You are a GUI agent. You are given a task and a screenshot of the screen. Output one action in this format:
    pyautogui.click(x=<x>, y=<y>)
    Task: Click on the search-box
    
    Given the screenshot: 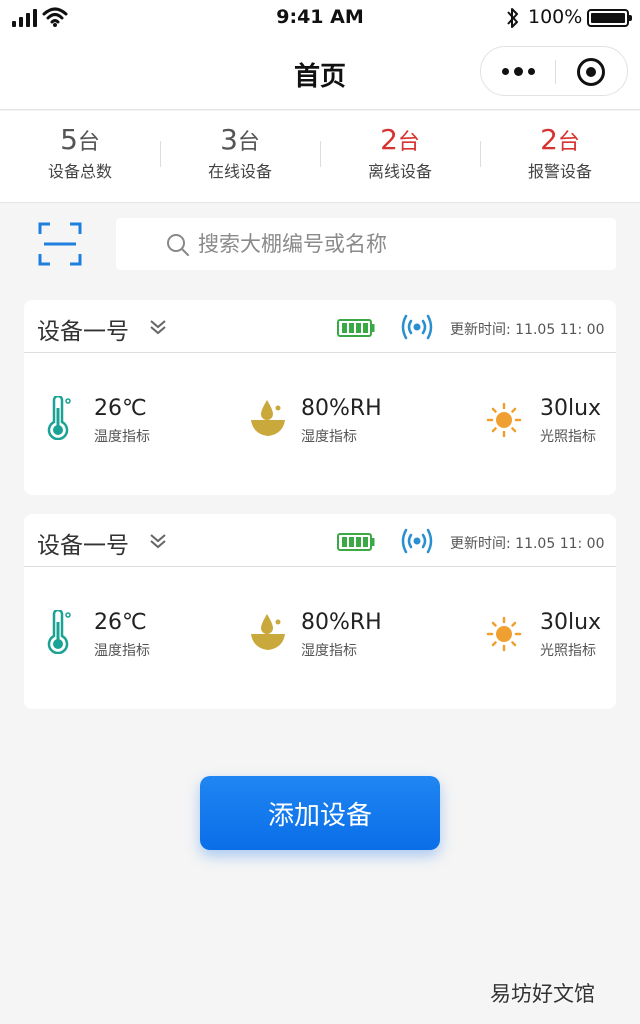 What is the action you would take?
    pyautogui.click(x=366, y=244)
    